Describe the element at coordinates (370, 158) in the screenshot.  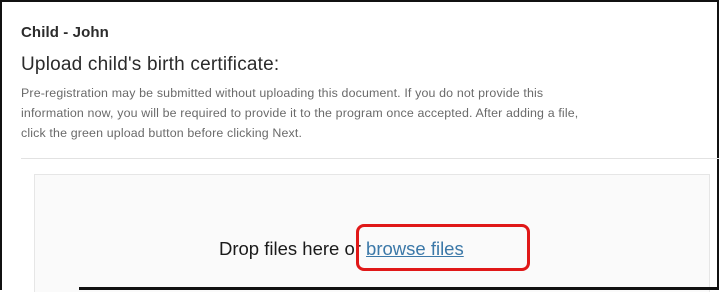
I see `section-divider` at that location.